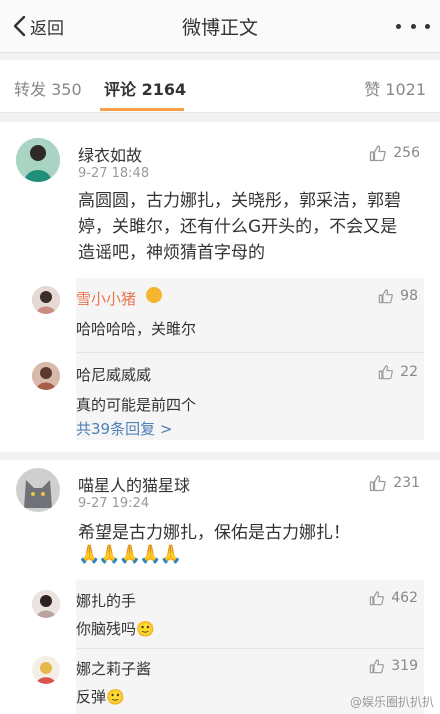  I want to click on reply-user-name: 娜之莉子酱, so click(113, 668).